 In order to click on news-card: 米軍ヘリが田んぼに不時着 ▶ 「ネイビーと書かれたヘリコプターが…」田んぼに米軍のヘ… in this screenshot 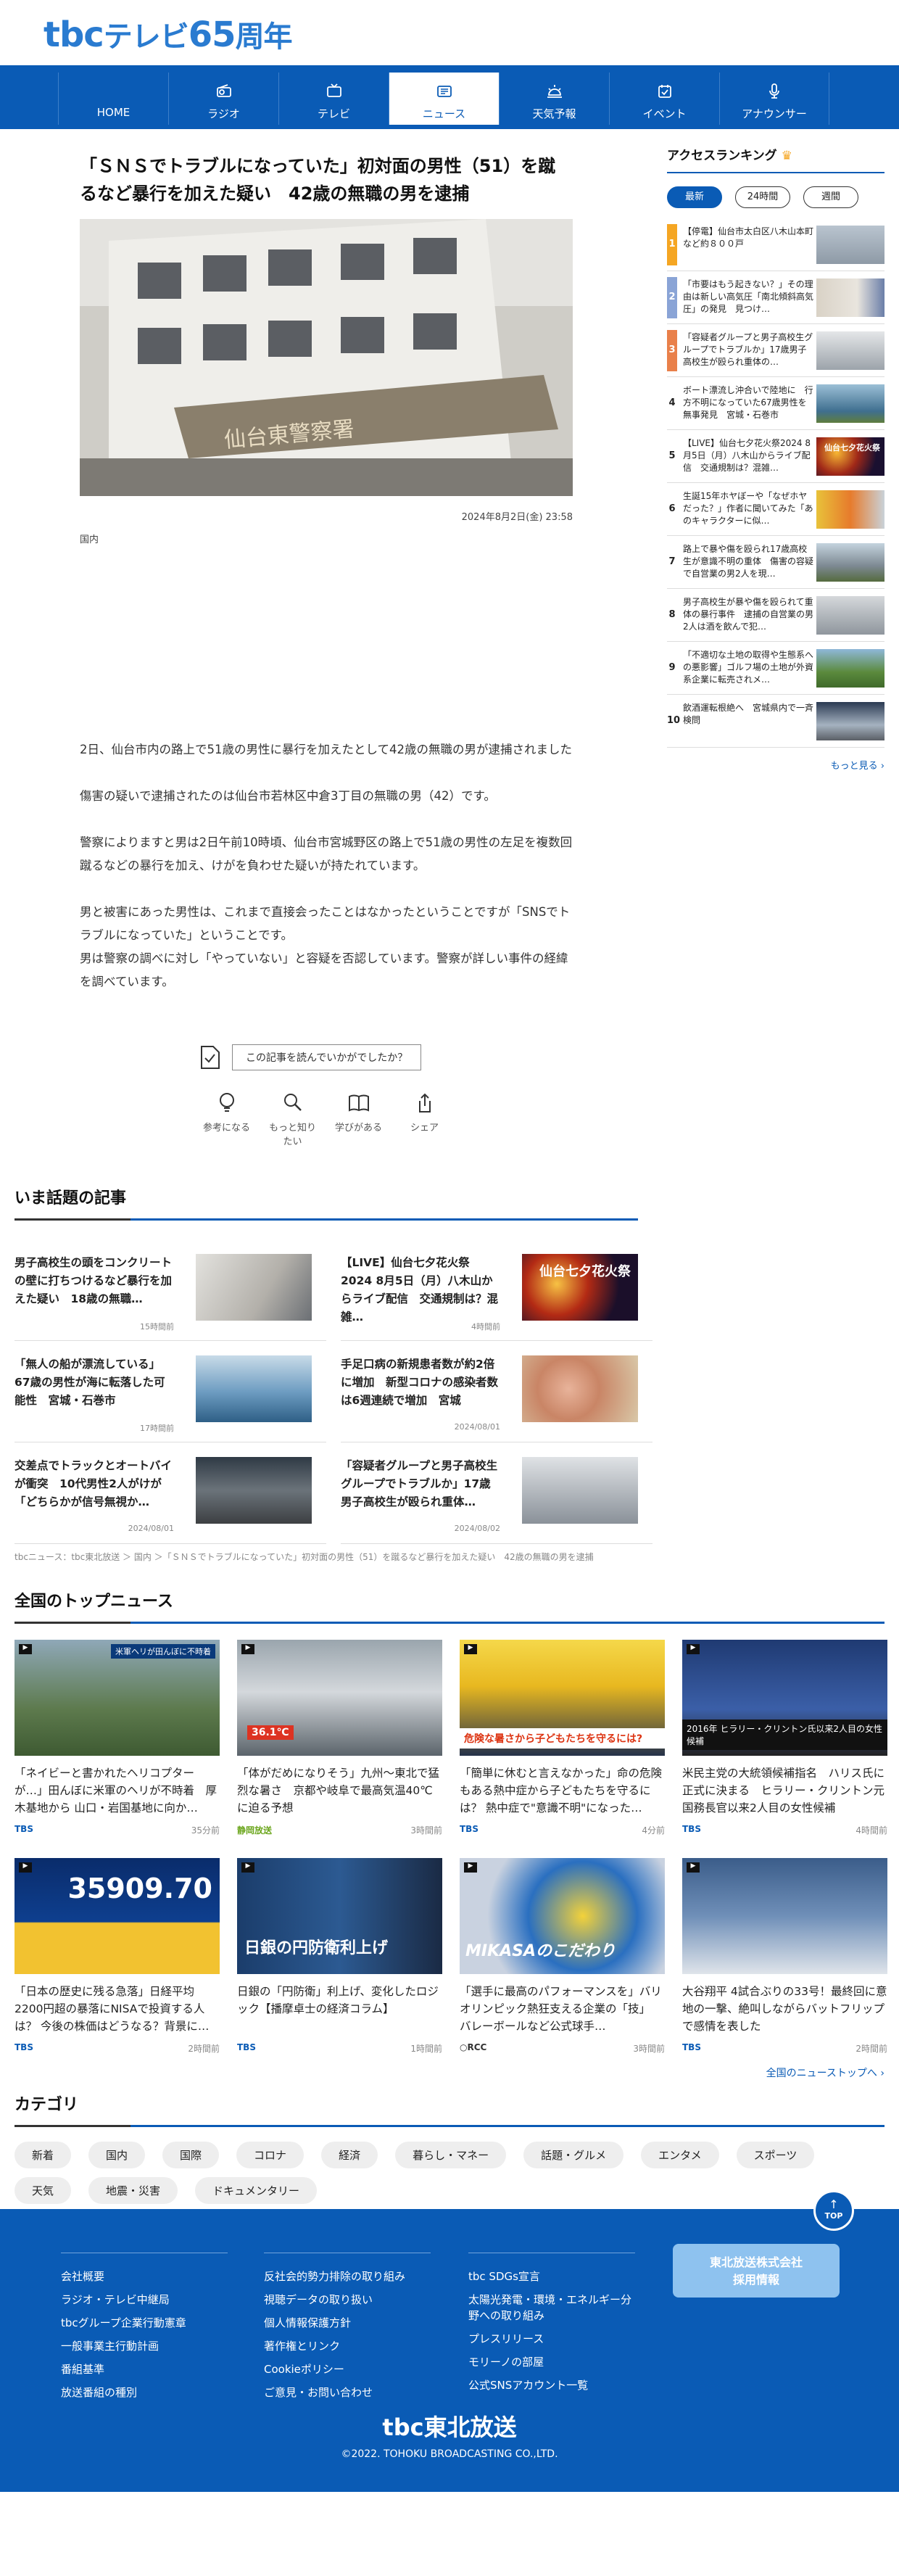, I will do `click(117, 1738)`.